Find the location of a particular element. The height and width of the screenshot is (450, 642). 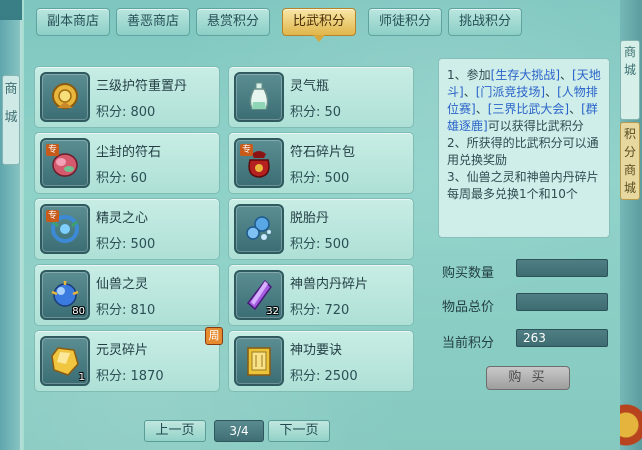

next-page-button: 下一页 is located at coordinates (299, 431).